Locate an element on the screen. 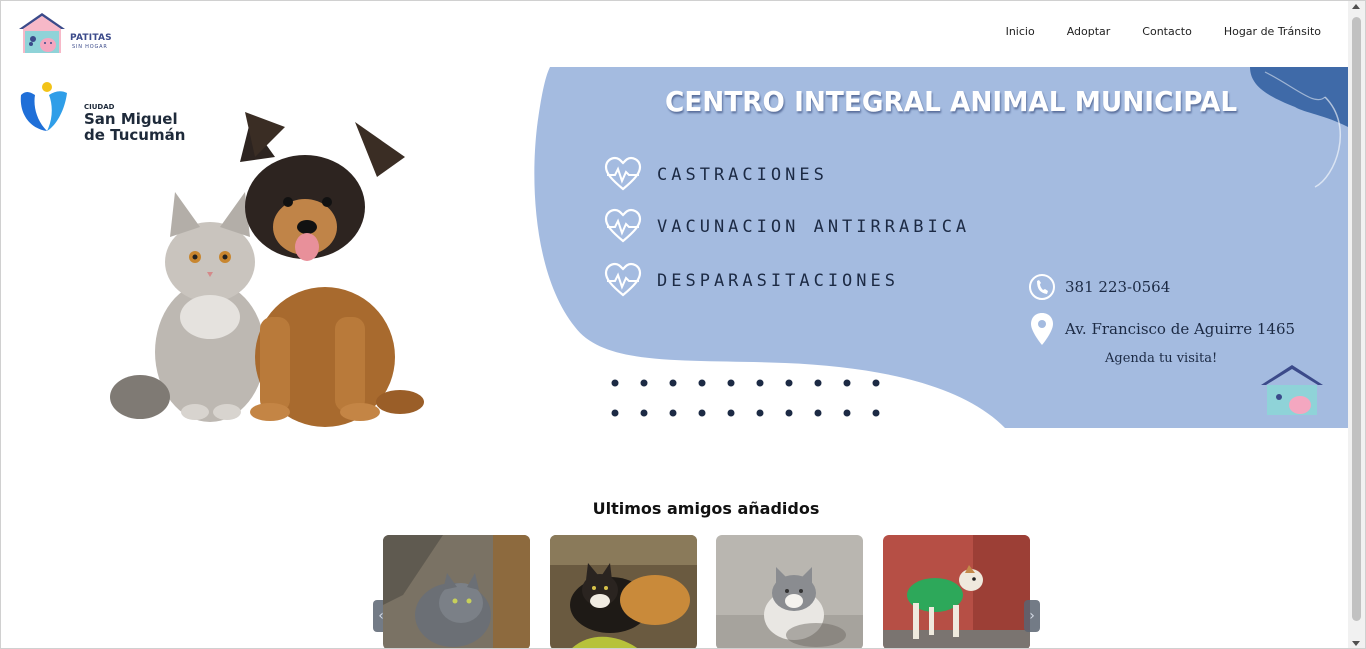 The height and width of the screenshot is (649, 1366). service-label: DESPARASITACIONES is located at coordinates (778, 281).